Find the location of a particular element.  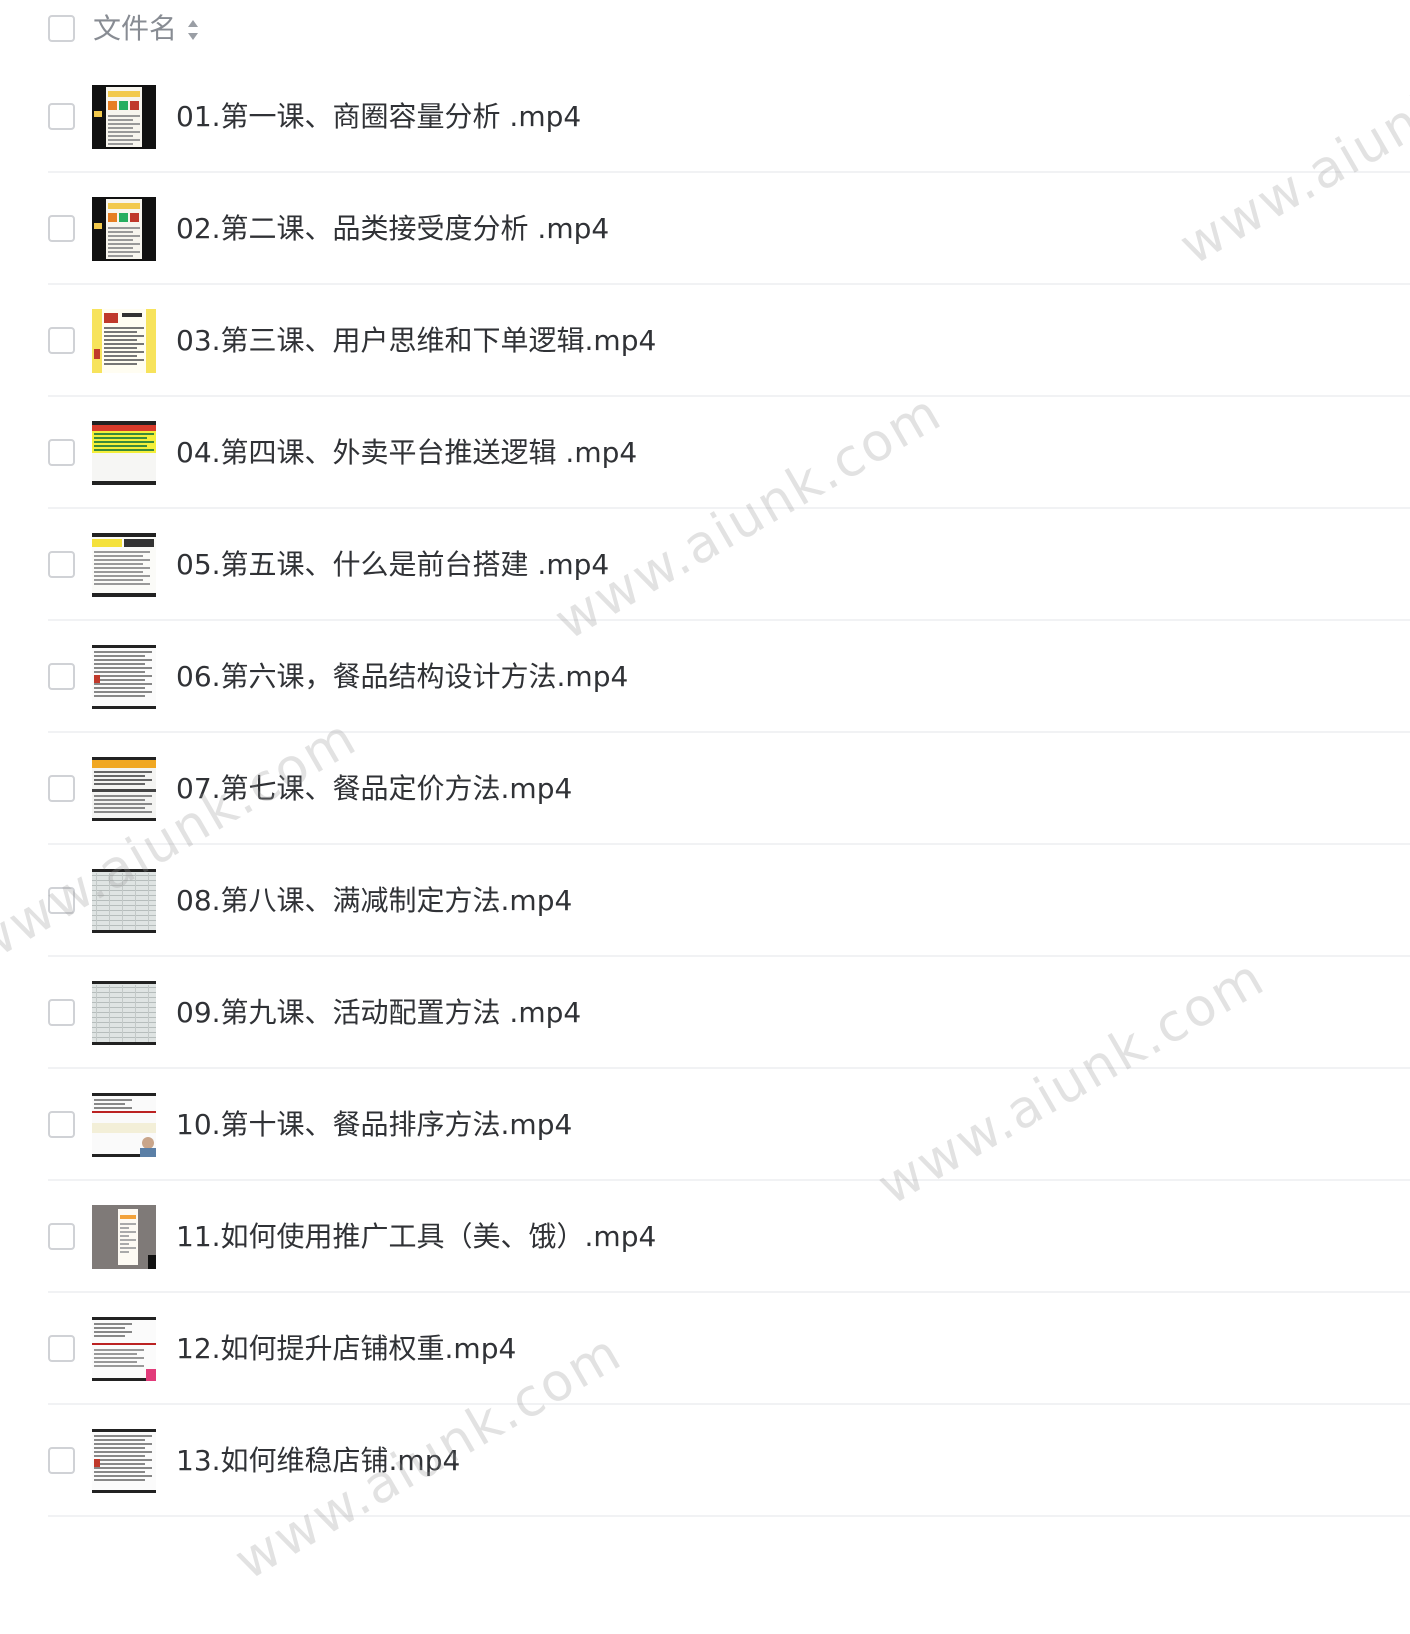

file-name: 05.第五课、什么是前台搭建 .mp4 is located at coordinates (392, 565).